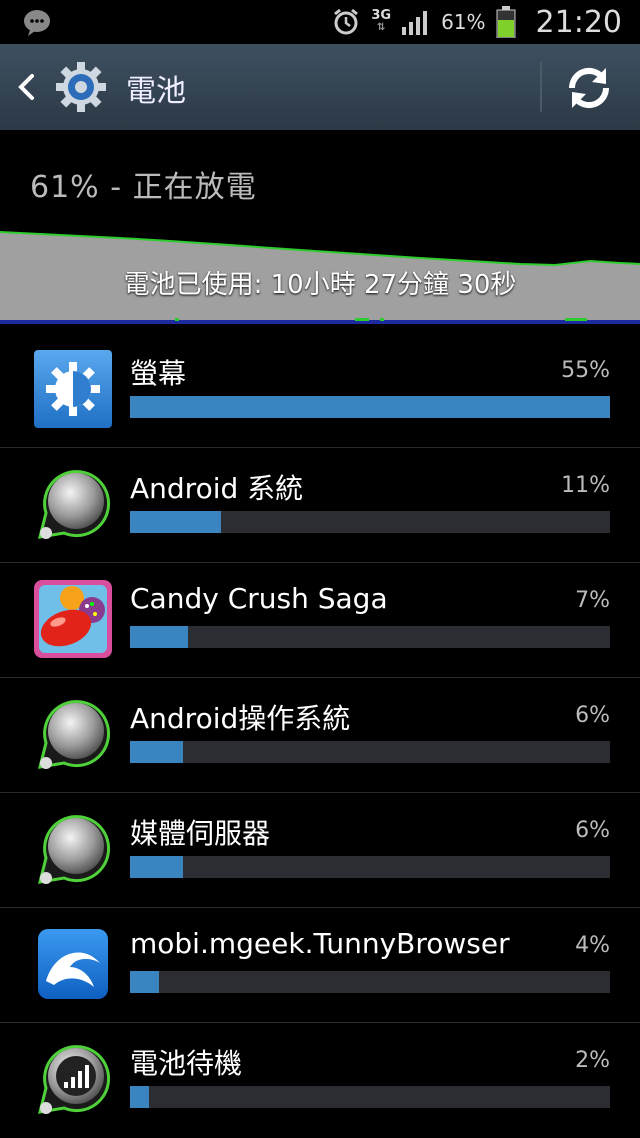 This screenshot has width=640, height=1138. I want to click on chat-icon, so click(37, 23).